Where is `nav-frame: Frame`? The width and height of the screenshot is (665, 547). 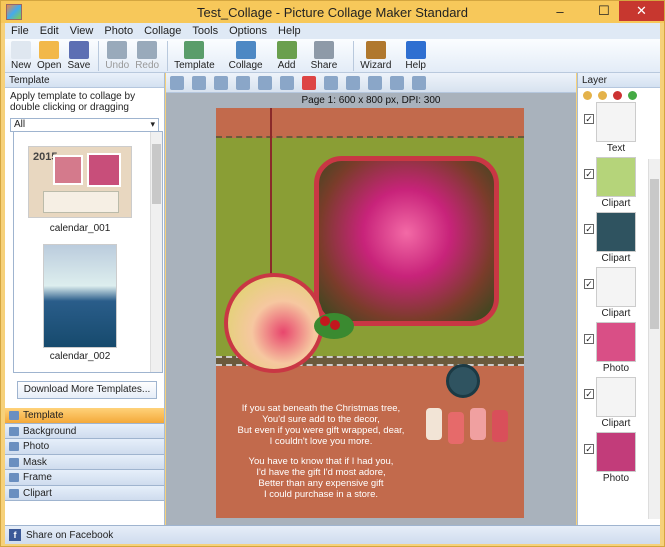
nav-frame: Frame is located at coordinates (84, 478).